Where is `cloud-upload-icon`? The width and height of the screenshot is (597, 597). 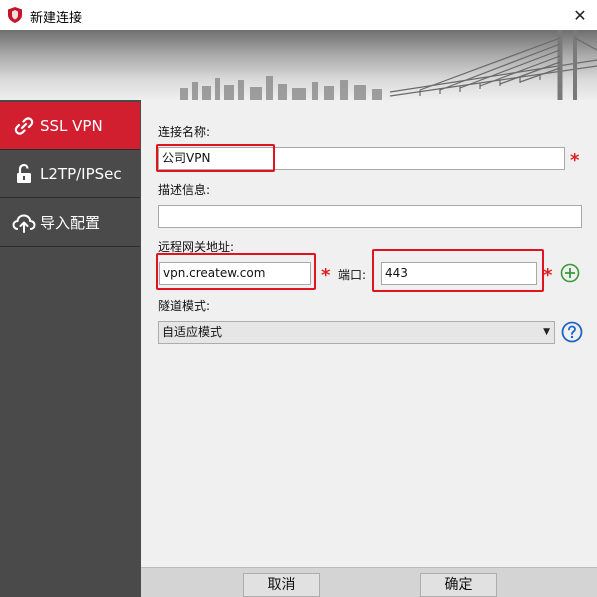 cloud-upload-icon is located at coordinates (24, 223).